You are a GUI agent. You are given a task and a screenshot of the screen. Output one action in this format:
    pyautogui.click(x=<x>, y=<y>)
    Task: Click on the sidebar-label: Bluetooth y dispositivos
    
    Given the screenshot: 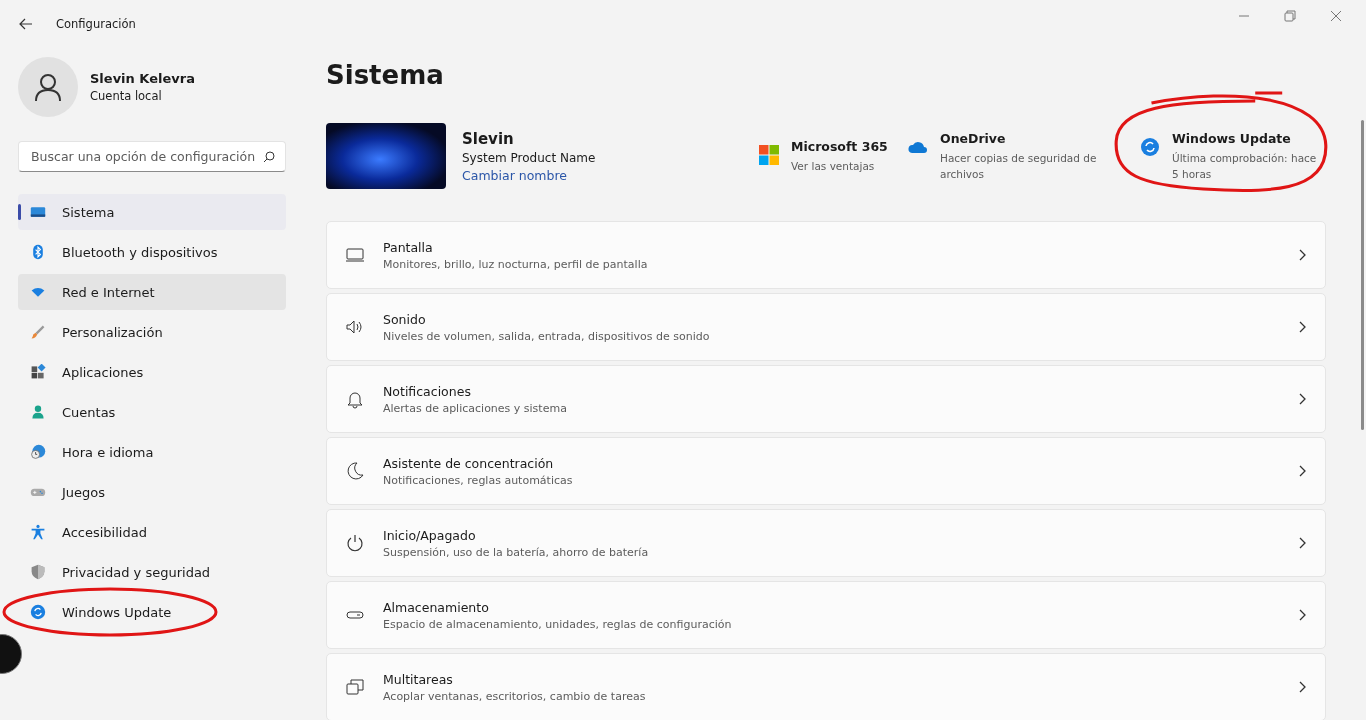 What is the action you would take?
    pyautogui.click(x=140, y=252)
    